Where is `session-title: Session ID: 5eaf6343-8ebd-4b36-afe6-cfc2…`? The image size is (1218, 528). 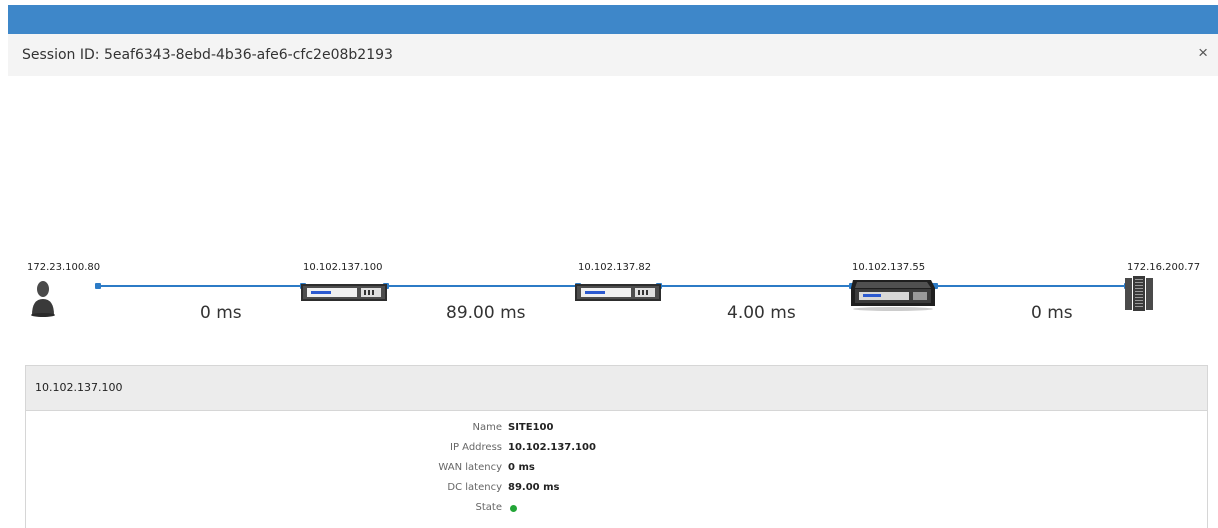
session-title: Session ID: 5eaf6343-8ebd-4b36-afe6-cfc2… is located at coordinates (207, 55).